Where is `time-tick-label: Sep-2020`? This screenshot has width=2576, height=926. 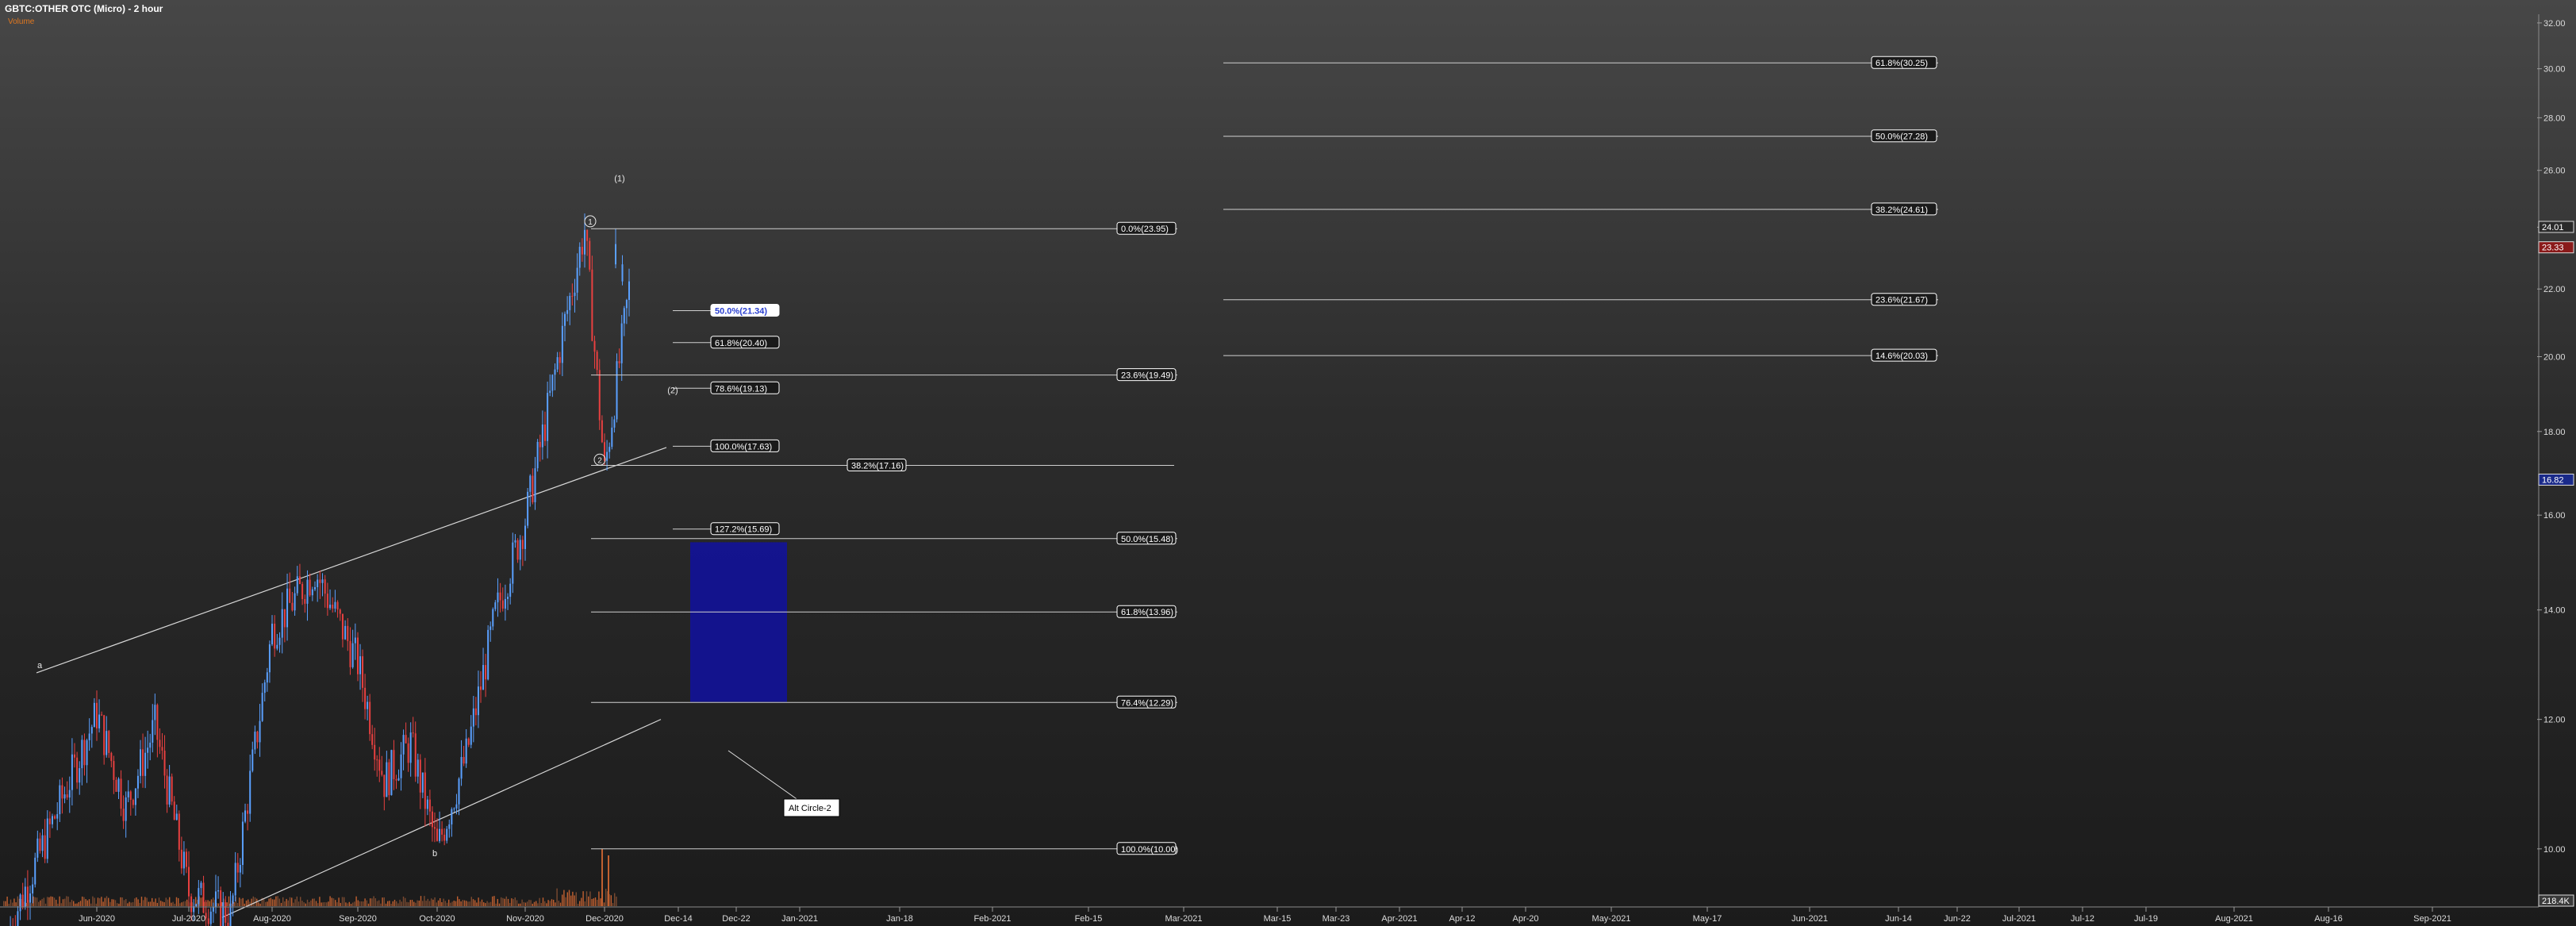 time-tick-label: Sep-2020 is located at coordinates (358, 919).